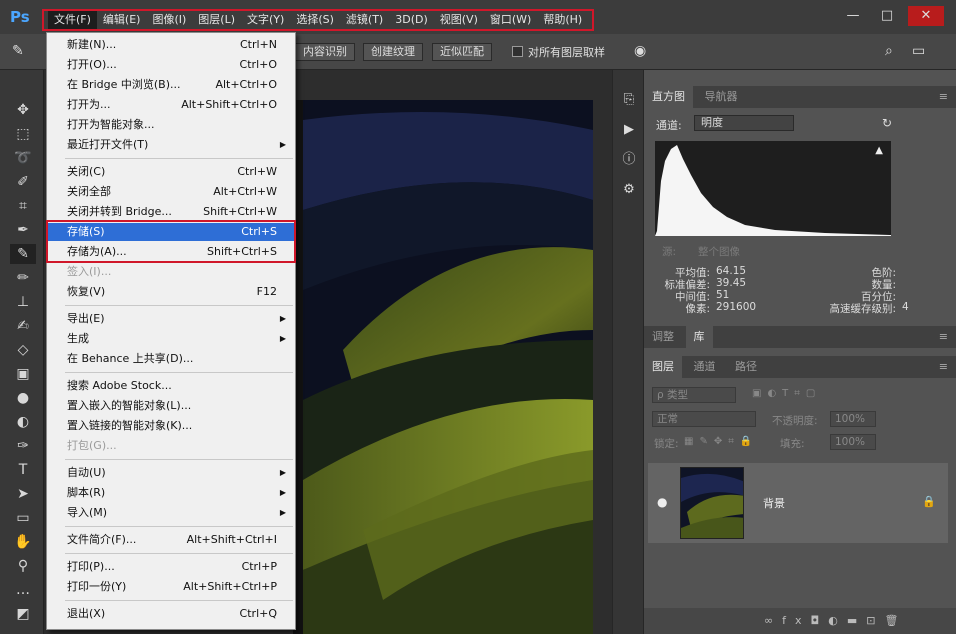  Describe the element at coordinates (72, 20) in the screenshot. I see `menu-file: 文件(F)` at that location.